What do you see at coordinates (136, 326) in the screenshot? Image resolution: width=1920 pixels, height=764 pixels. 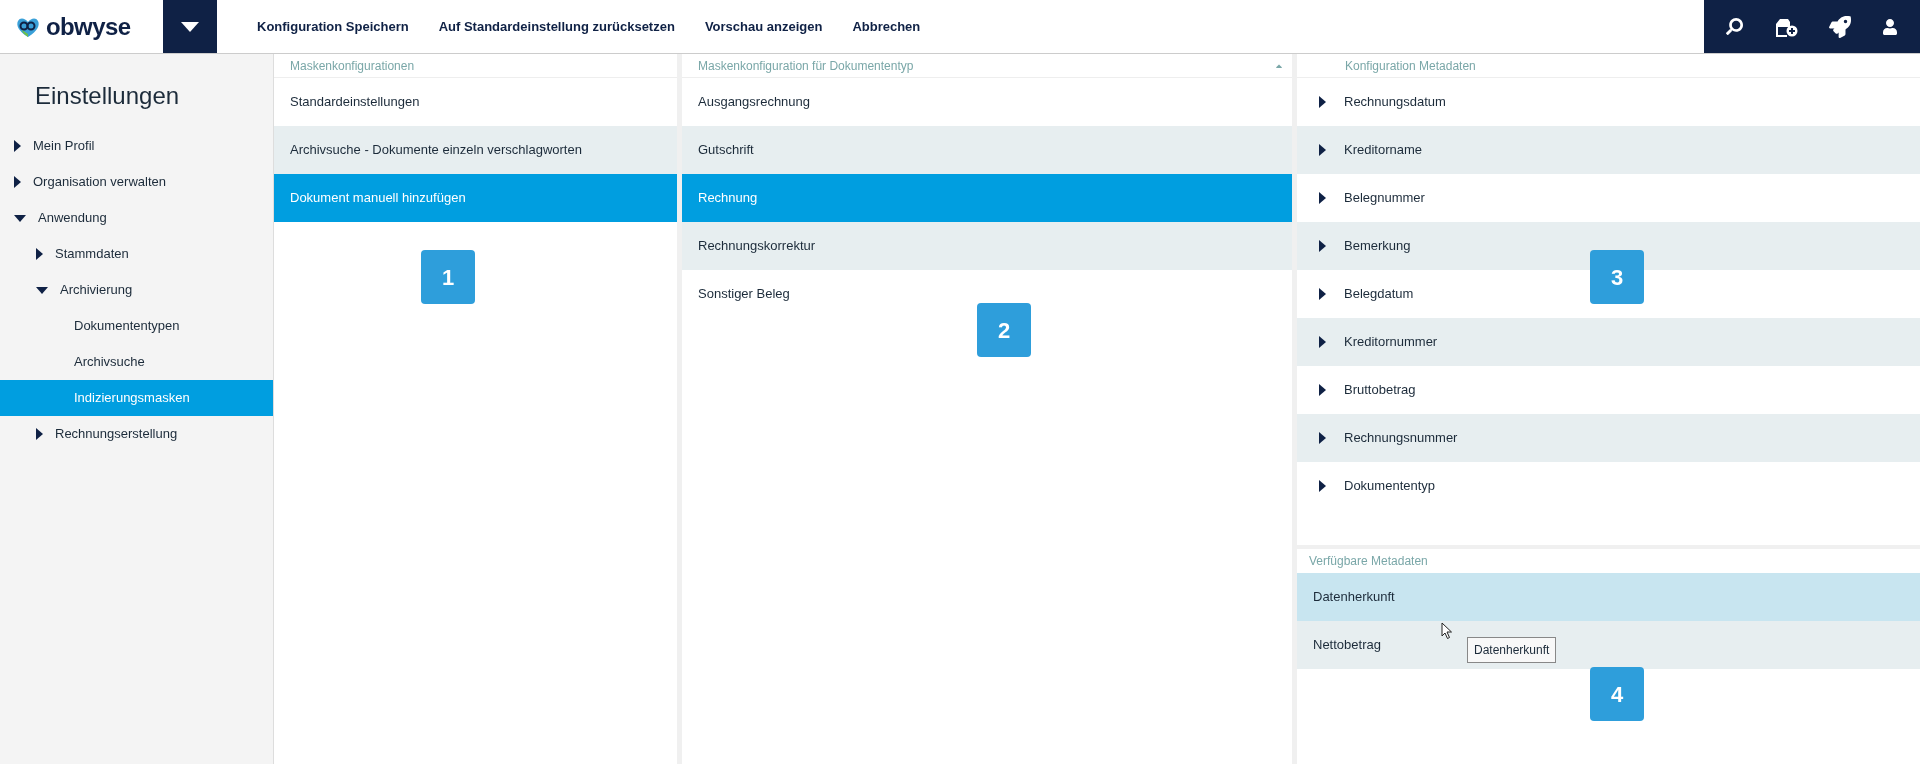 I see `sidebar-item: Dokumententypen` at bounding box center [136, 326].